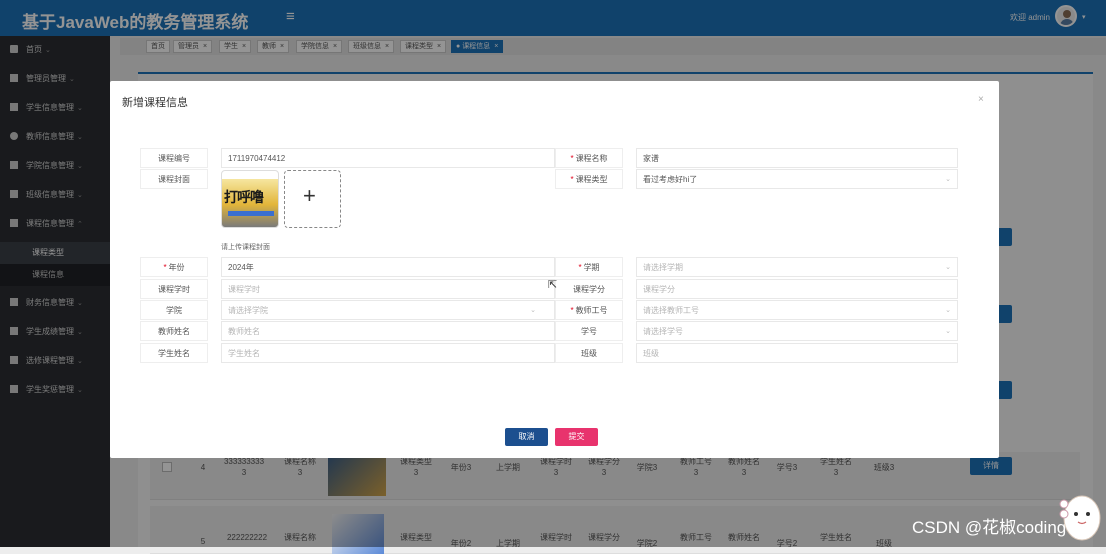 The width and height of the screenshot is (1106, 554). Describe the element at coordinates (174, 353) in the screenshot. I see `student-name-label: 学生姓名` at that location.